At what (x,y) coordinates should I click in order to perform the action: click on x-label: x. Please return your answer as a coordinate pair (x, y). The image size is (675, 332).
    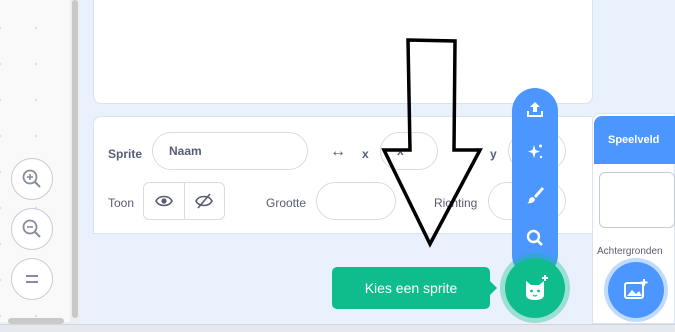
    Looking at the image, I should click on (365, 154).